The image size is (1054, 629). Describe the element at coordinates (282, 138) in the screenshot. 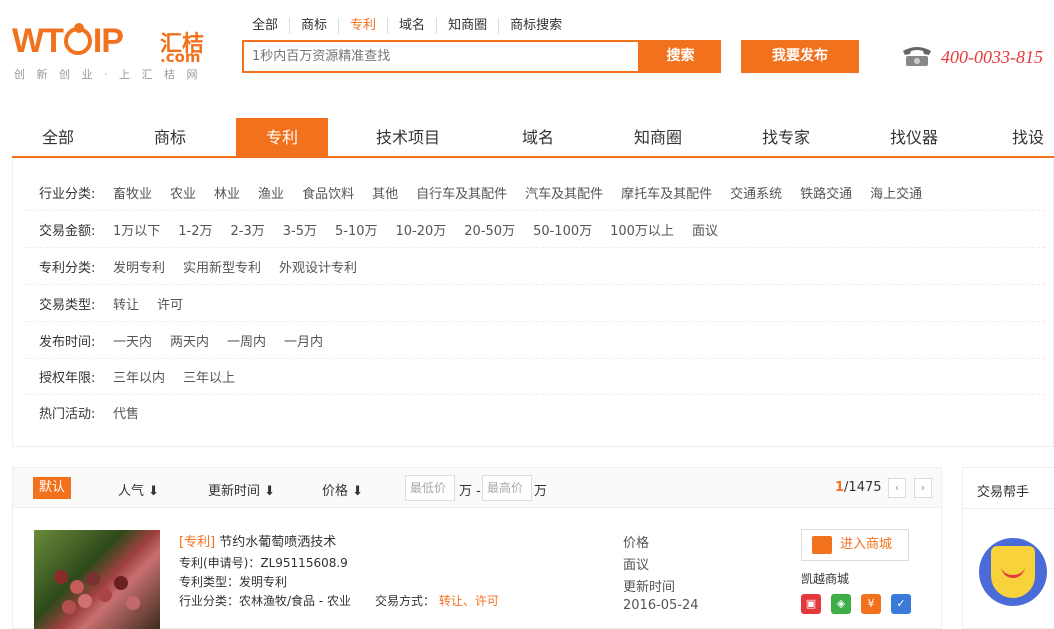

I see `nav-patent: 专利` at that location.